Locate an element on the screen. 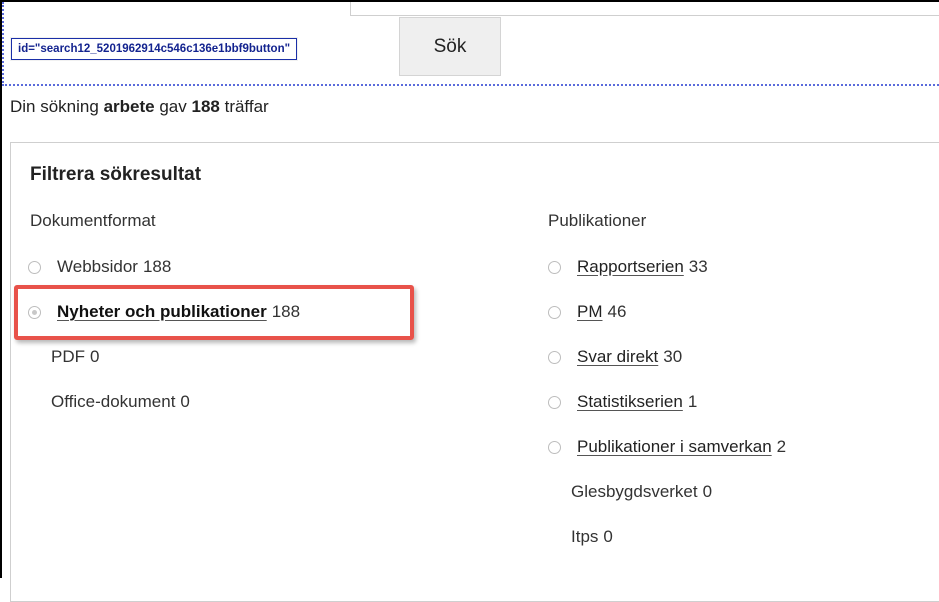  option-label: Webbsidor is located at coordinates (97, 266).